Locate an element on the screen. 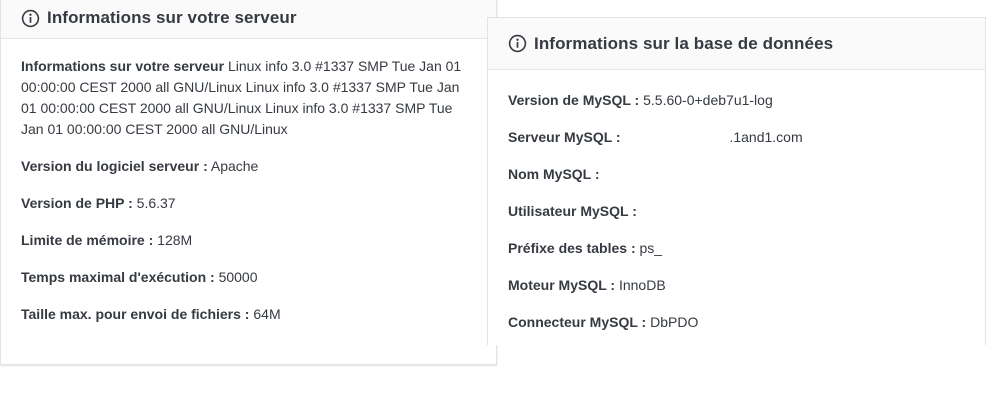 This screenshot has width=999, height=396. upload-max-size-row: Taille max. pour envoi de fichiers : 64M is located at coordinates (248, 314).